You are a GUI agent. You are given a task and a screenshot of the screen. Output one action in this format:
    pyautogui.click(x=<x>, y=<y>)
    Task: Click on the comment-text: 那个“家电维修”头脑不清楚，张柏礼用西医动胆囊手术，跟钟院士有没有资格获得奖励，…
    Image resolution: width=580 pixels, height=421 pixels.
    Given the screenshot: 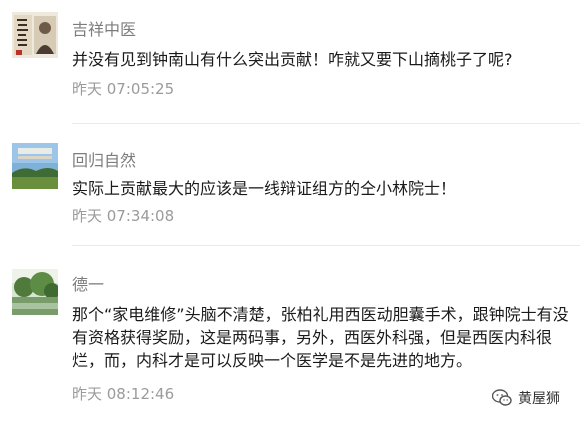 What is the action you would take?
    pyautogui.click(x=320, y=337)
    